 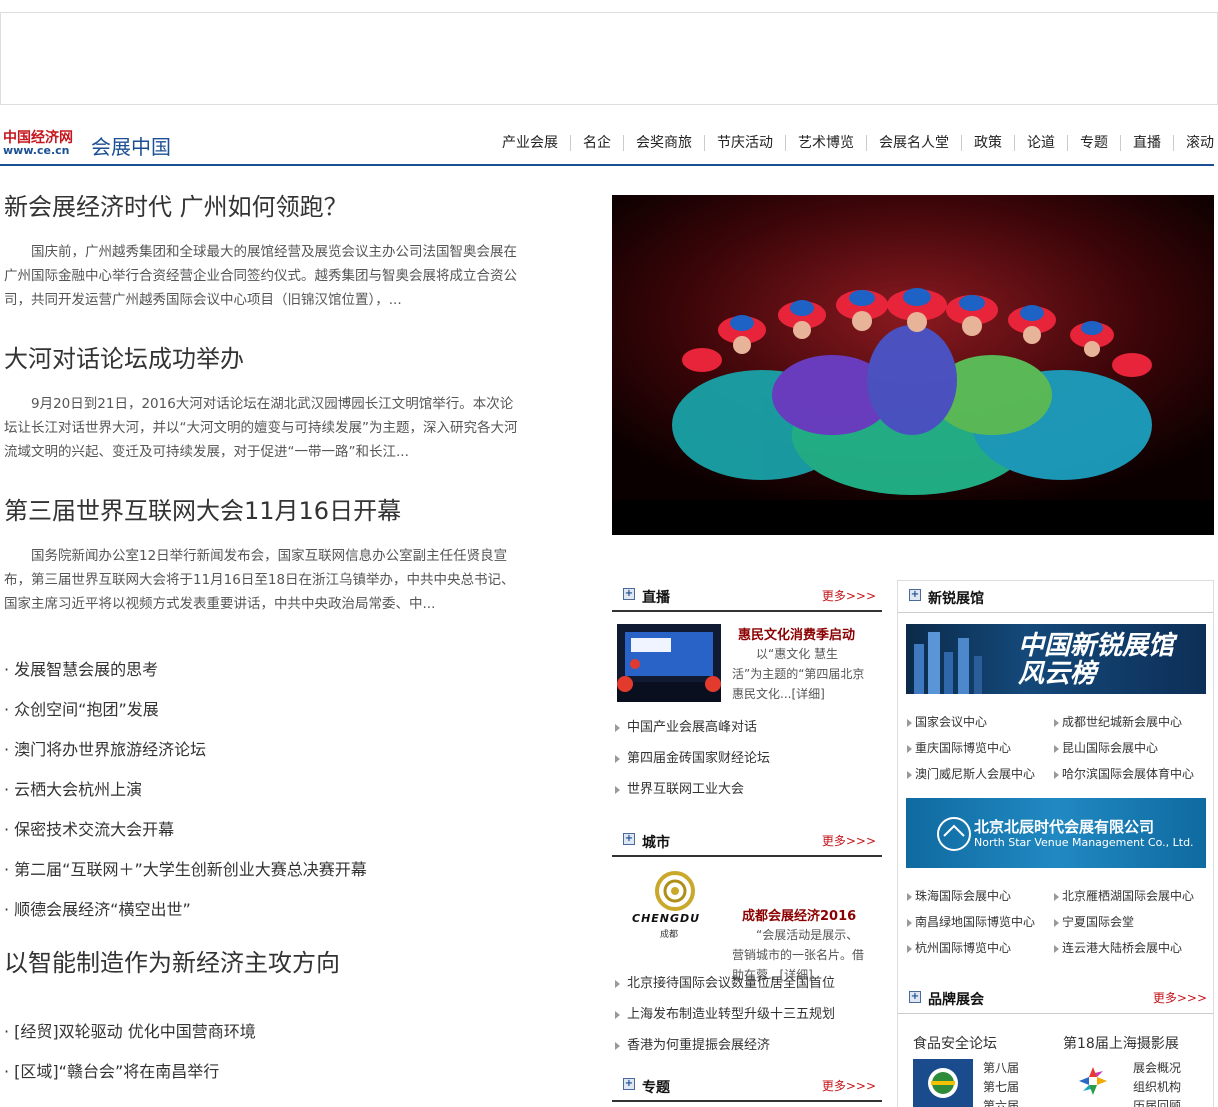 I want to click on photo-expo-logo-icon, so click(x=1093, y=1083).